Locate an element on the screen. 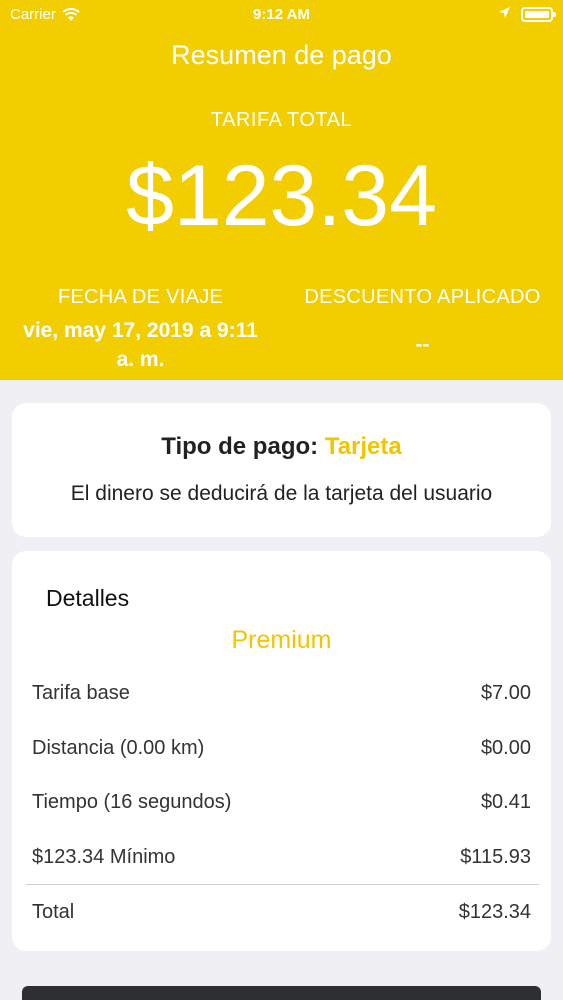 The height and width of the screenshot is (1000, 563). detail-value: $115.93 is located at coordinates (495, 857).